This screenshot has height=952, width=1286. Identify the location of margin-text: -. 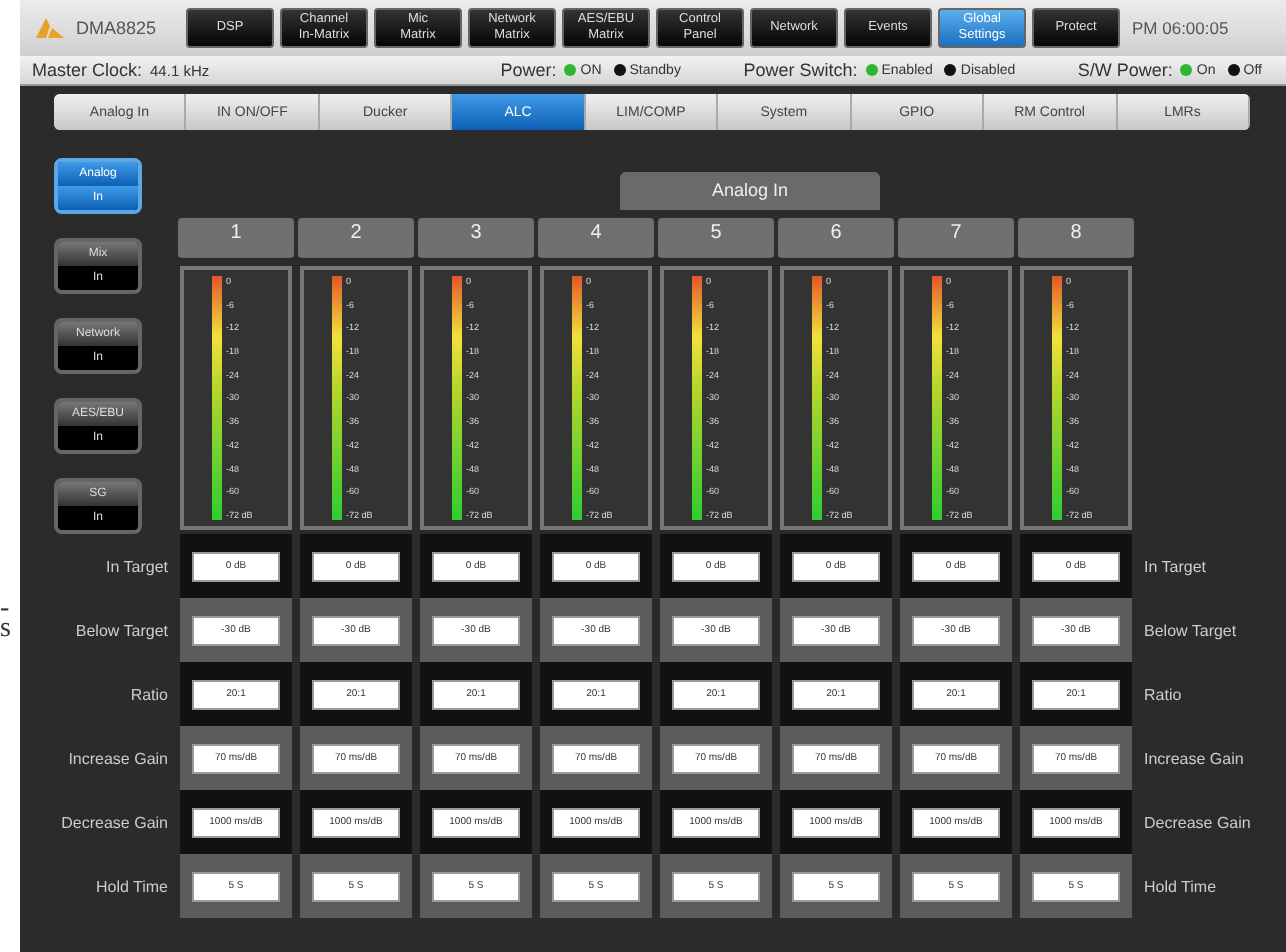
(5, 610).